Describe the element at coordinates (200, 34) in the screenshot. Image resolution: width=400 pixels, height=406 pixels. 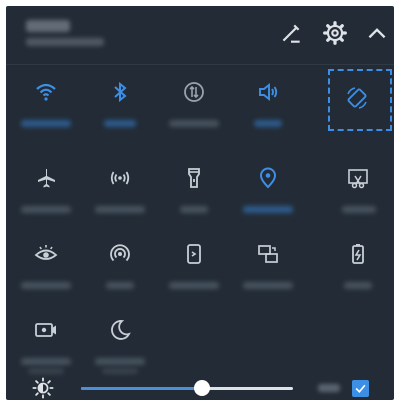
I see `panel-header` at that location.